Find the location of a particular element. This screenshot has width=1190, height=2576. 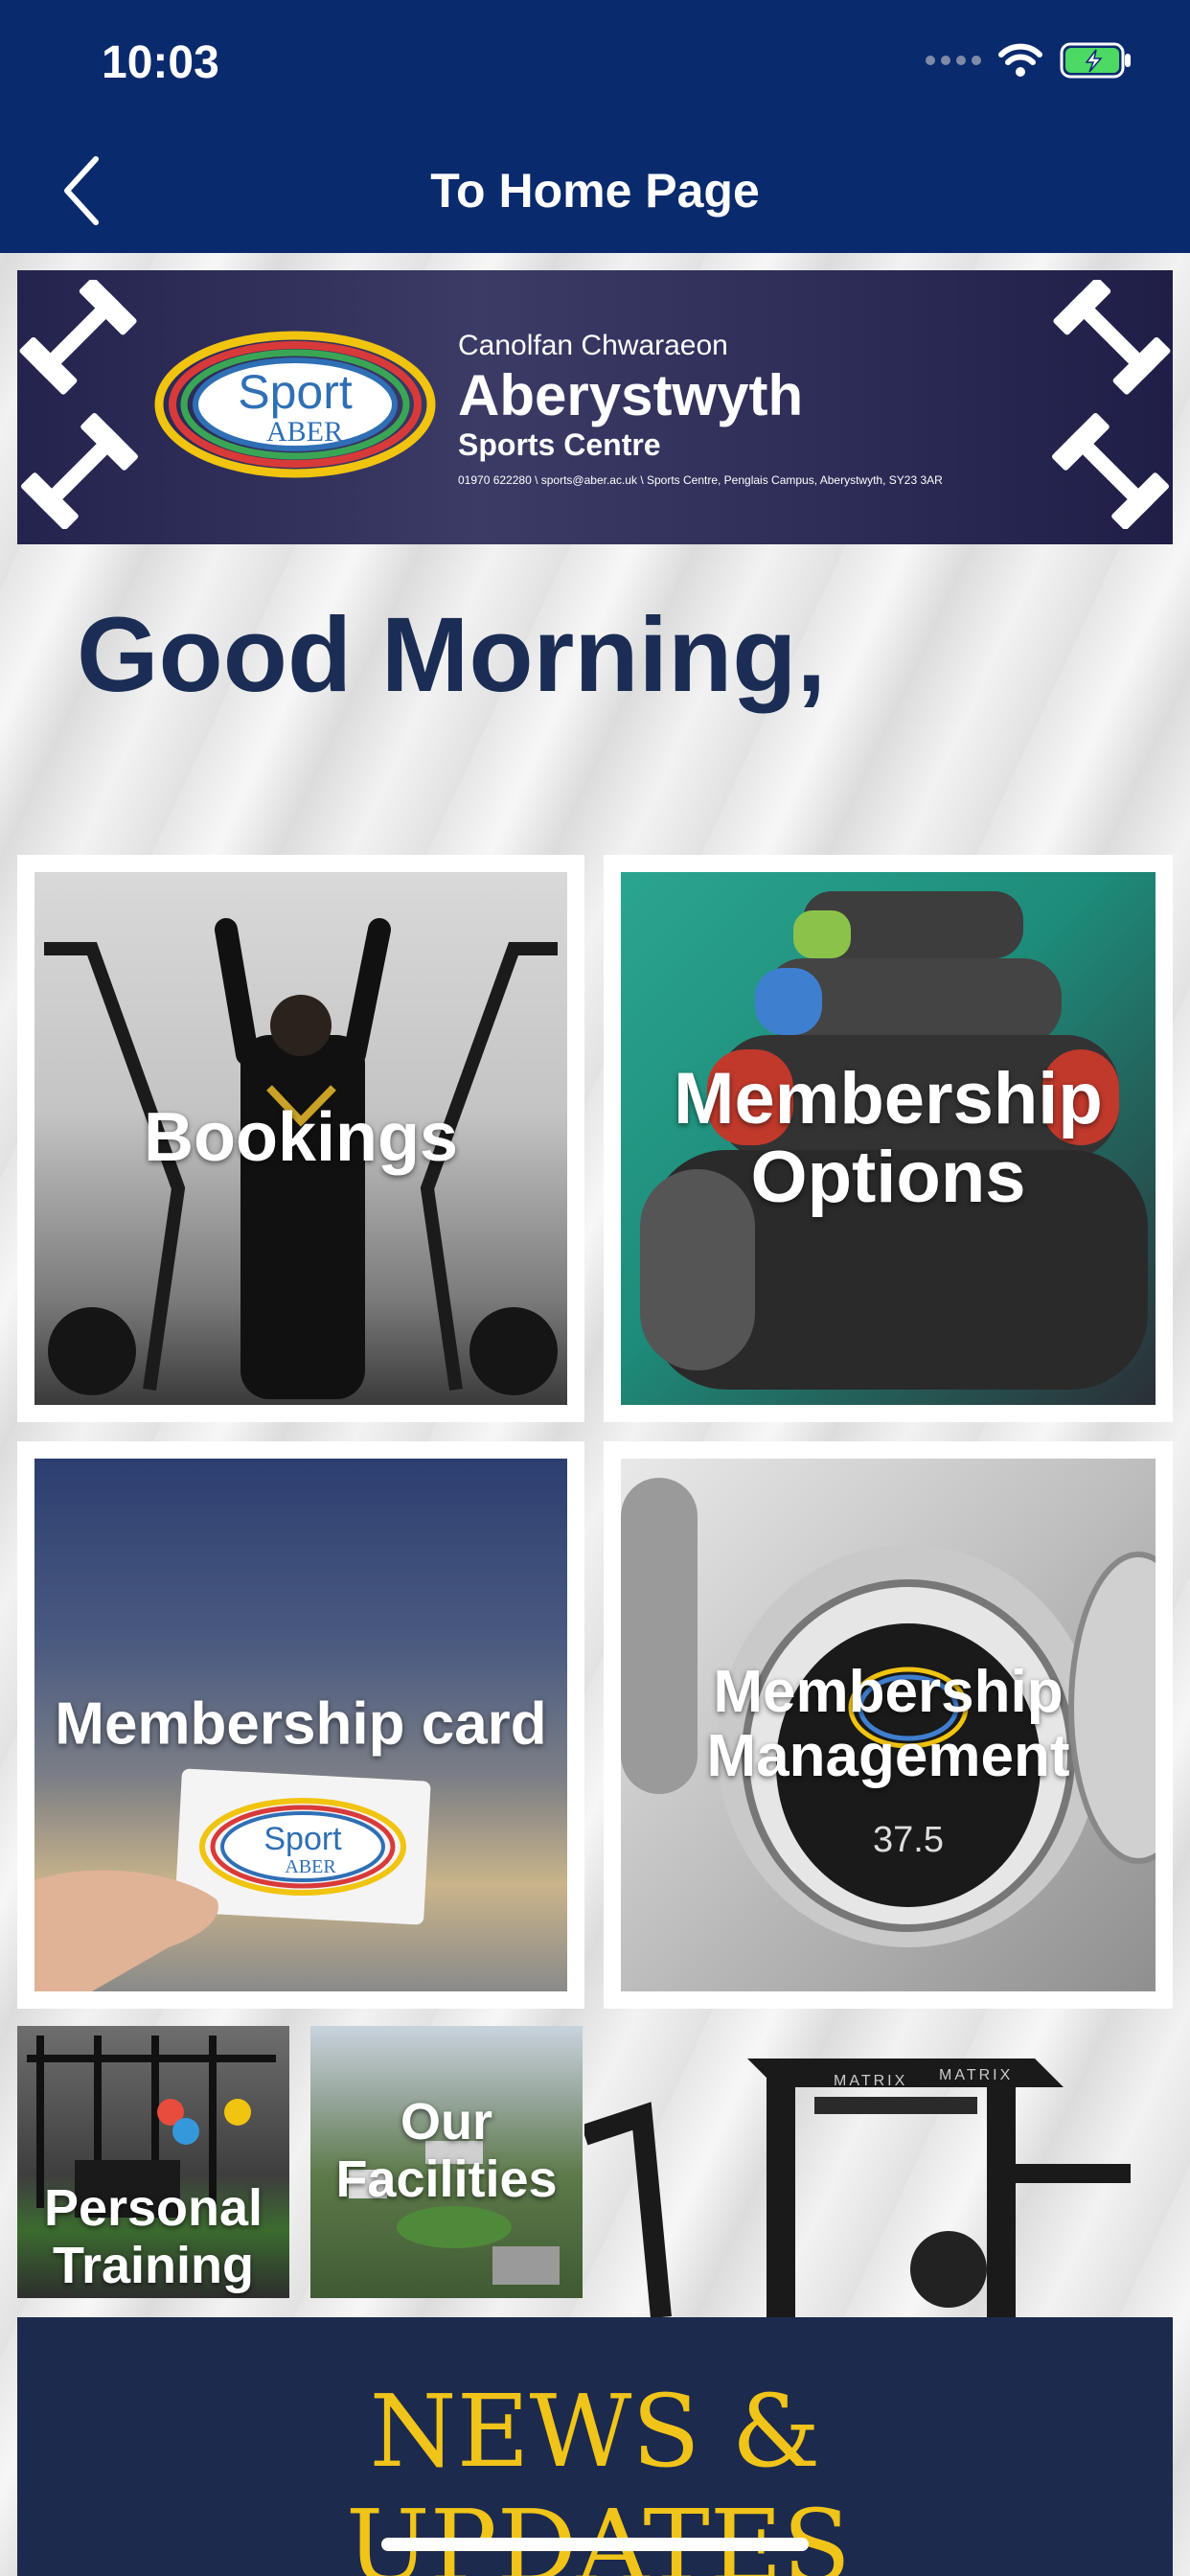

membership-management-label: Membership Management is located at coordinates (888, 1724).